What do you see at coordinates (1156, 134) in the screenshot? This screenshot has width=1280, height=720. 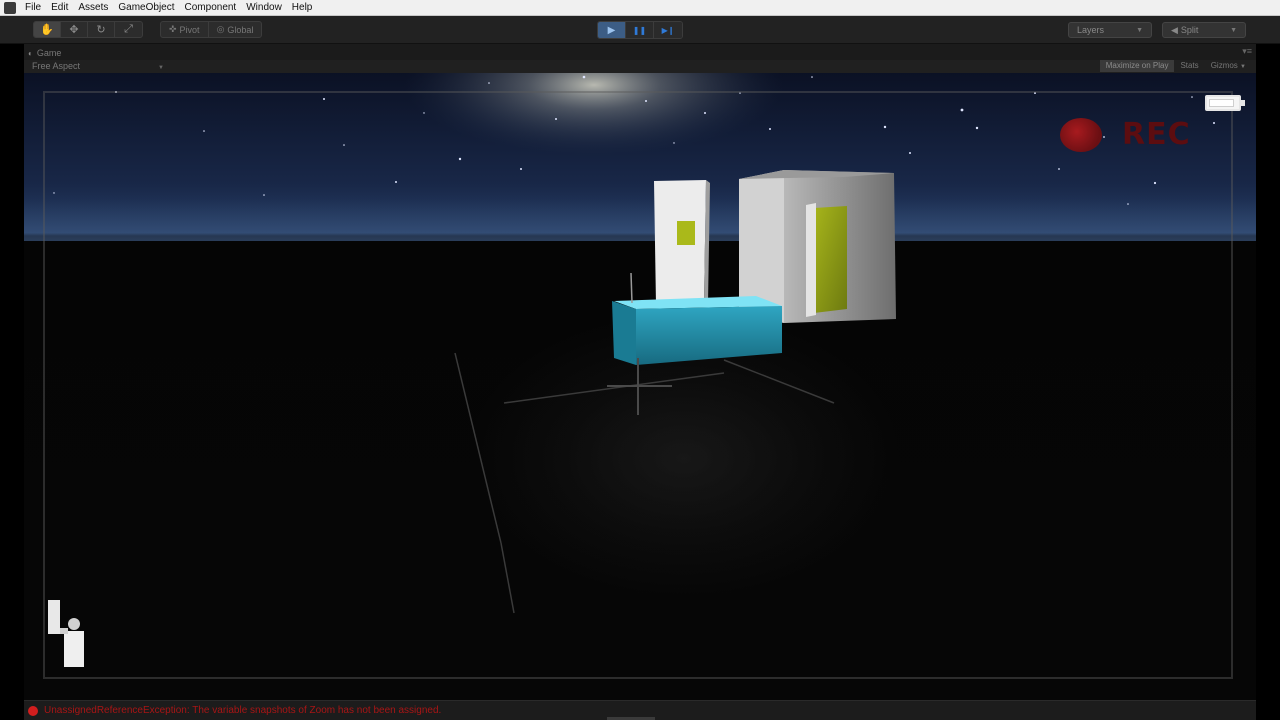 I see `rec-label: REC` at bounding box center [1156, 134].